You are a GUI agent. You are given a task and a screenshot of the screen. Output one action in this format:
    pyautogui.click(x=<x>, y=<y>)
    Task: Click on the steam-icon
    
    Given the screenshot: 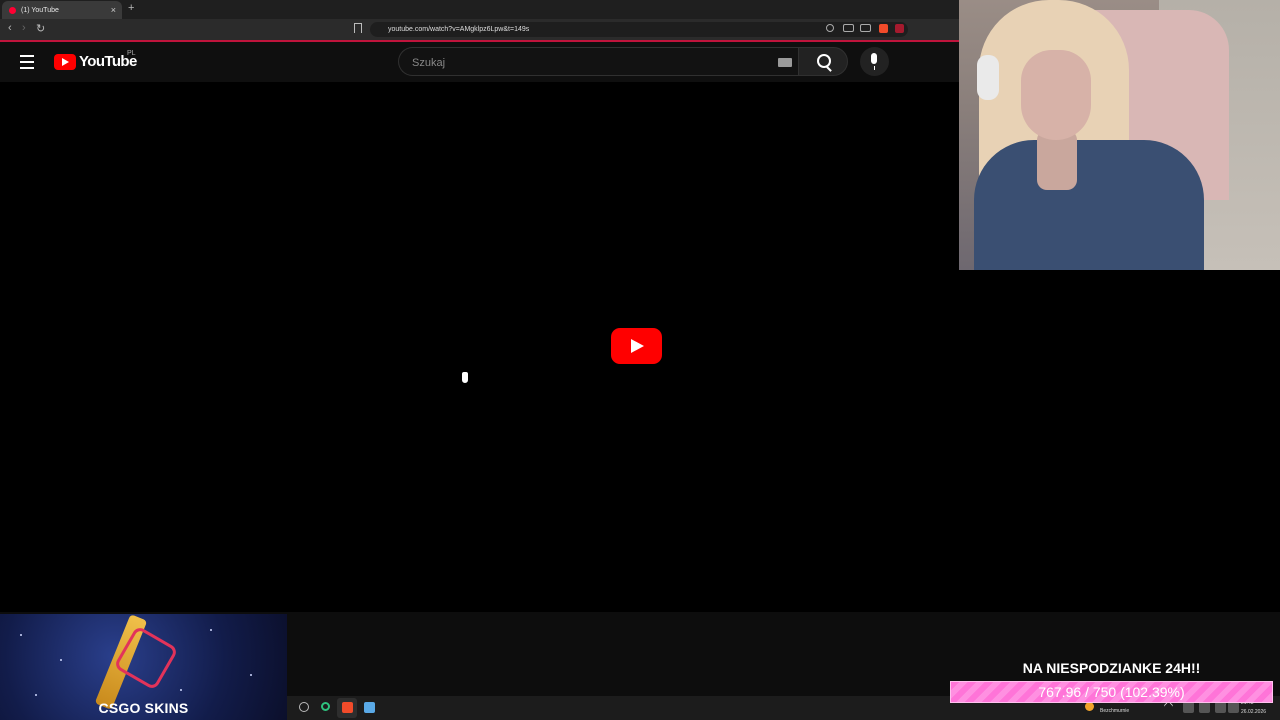 What is the action you would take?
    pyautogui.click(x=304, y=707)
    